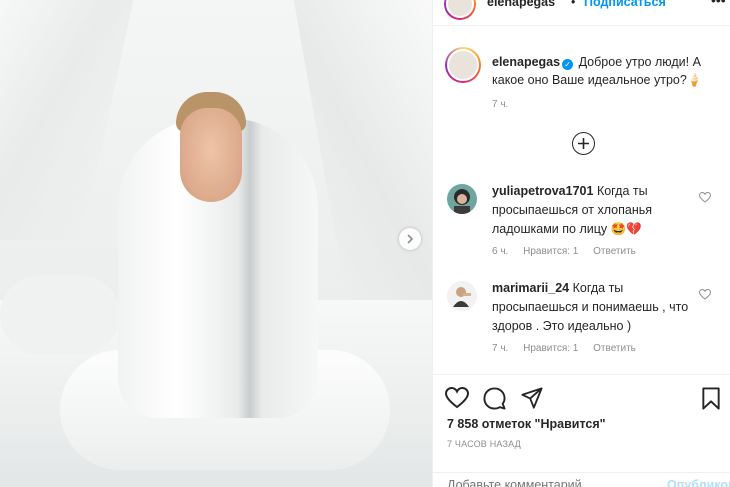 Image resolution: width=730 pixels, height=487 pixels. What do you see at coordinates (625, 4) in the screenshot?
I see `follow-button: Подписаться` at bounding box center [625, 4].